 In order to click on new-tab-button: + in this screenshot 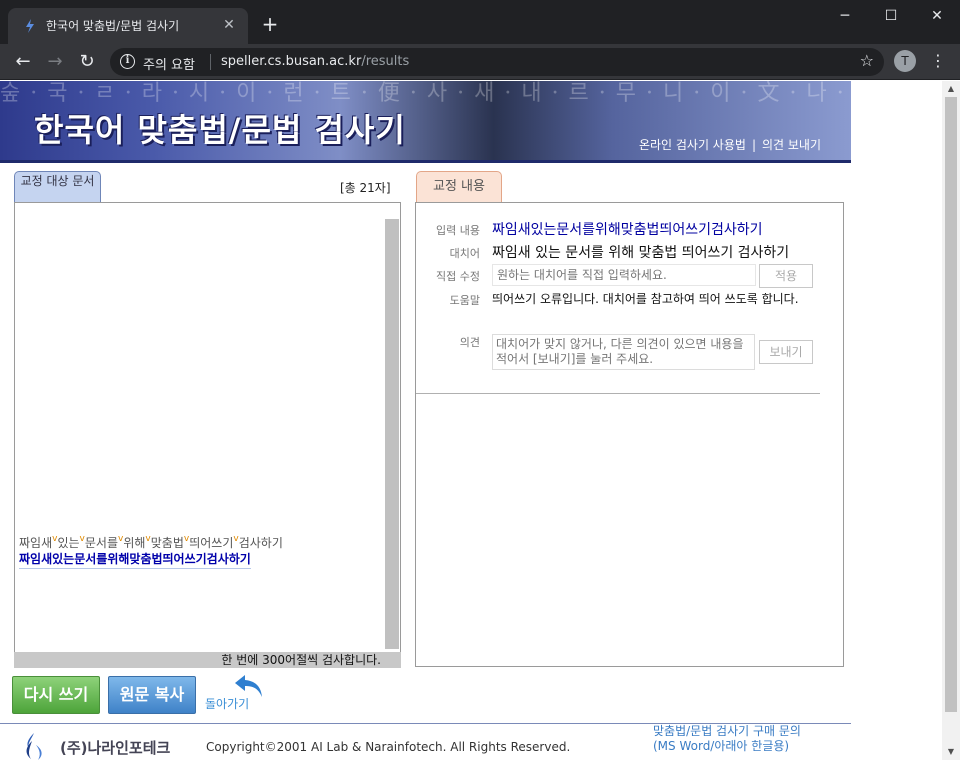, I will do `click(270, 24)`.